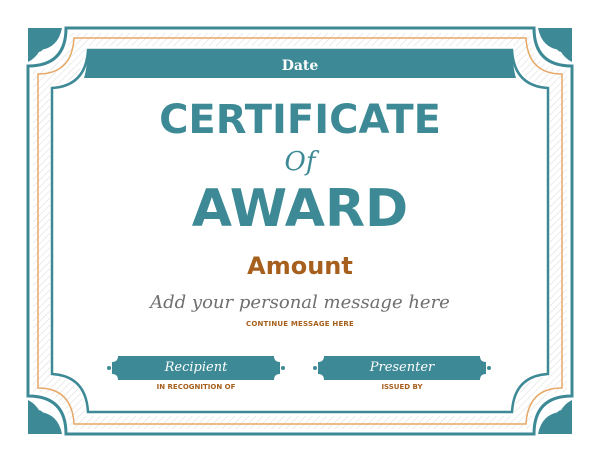  What do you see at coordinates (196, 387) in the screenshot?
I see `recognition-caption: IN RECOGNITION OF` at bounding box center [196, 387].